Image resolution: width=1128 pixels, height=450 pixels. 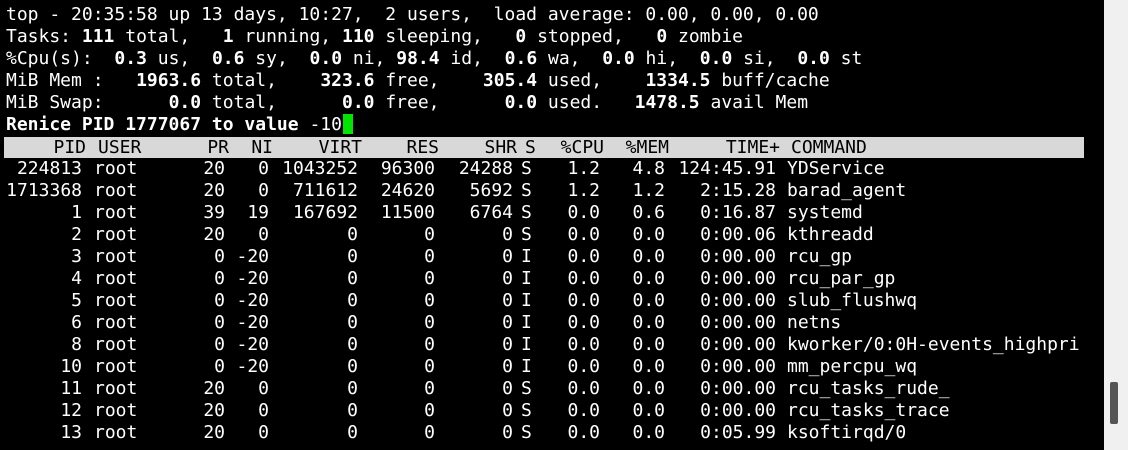 I want to click on col-time: TIME+, so click(x=728, y=148).